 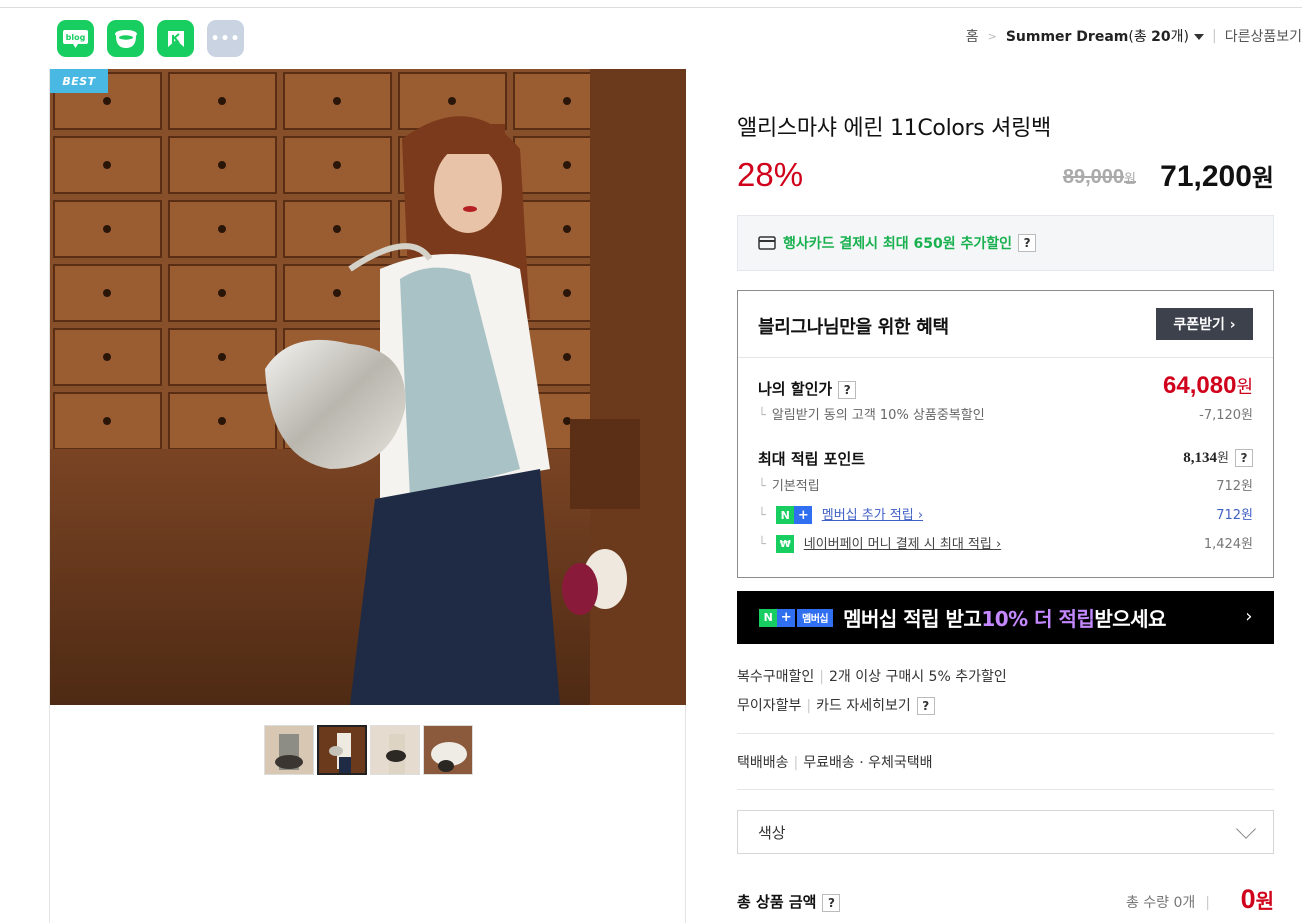 What do you see at coordinates (1234, 515) in the screenshot?
I see `membership-points-value: 712원` at bounding box center [1234, 515].